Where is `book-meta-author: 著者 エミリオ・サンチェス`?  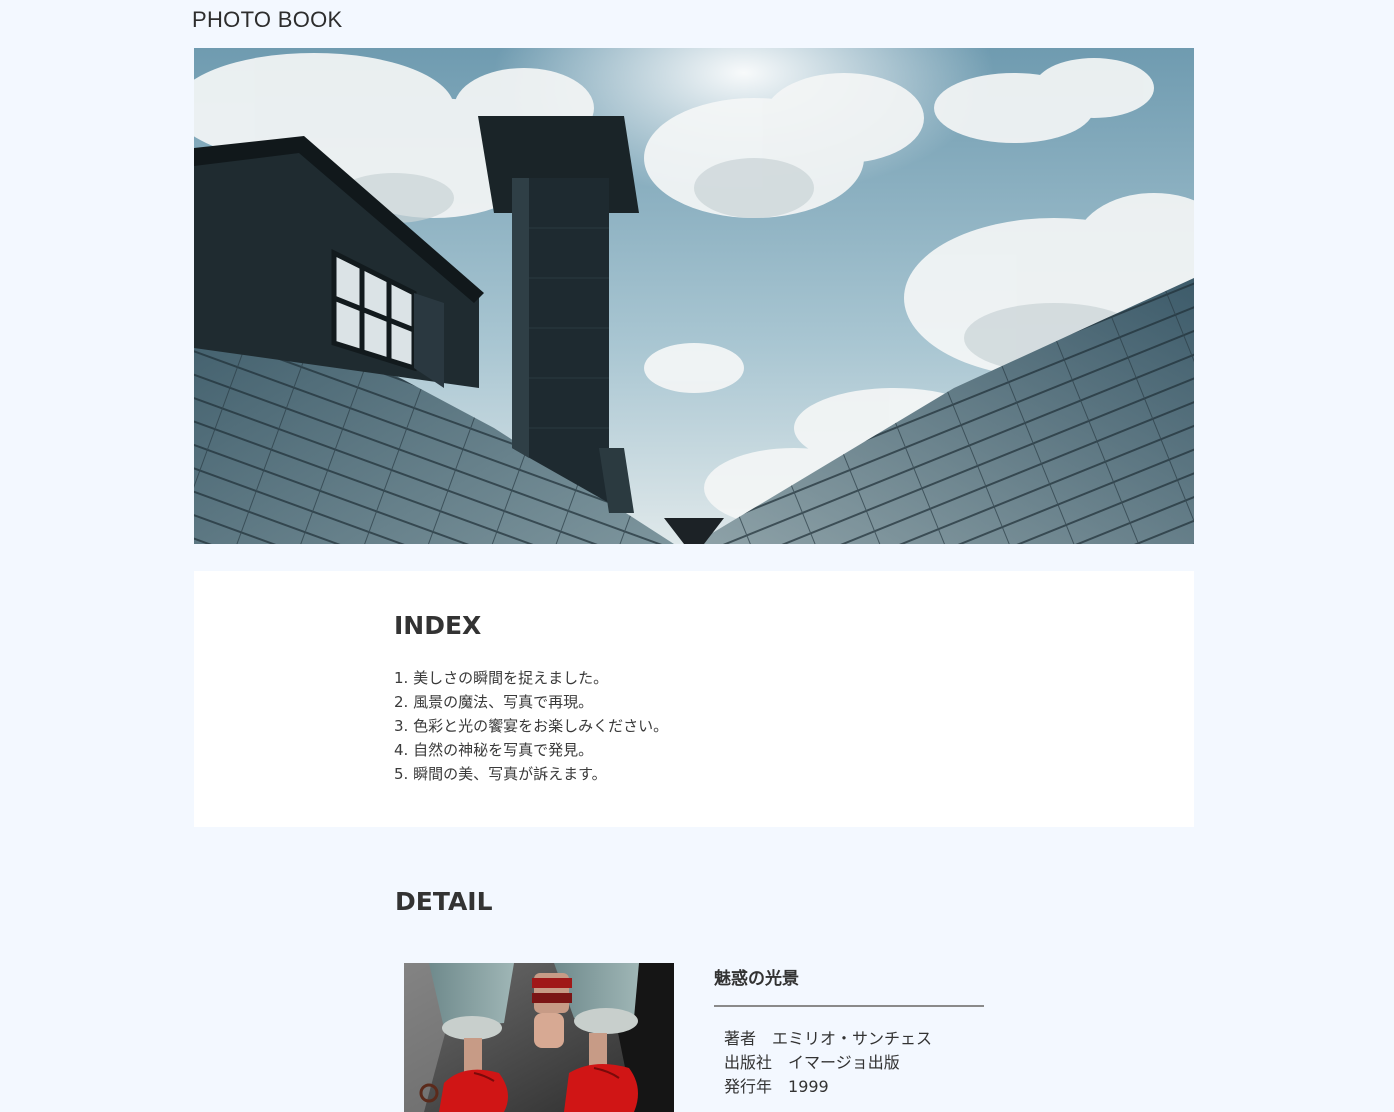 book-meta-author: 著者 エミリオ・サンチェス is located at coordinates (828, 1039).